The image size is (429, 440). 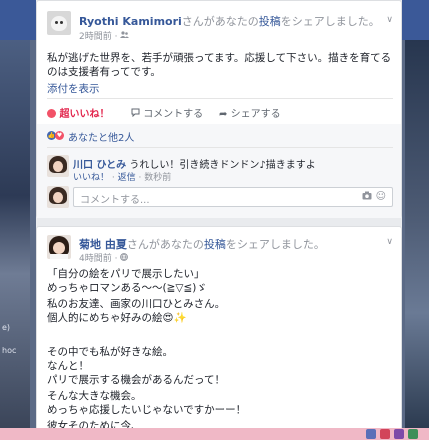 What do you see at coordinates (381, 196) in the screenshot?
I see `emoji-icon: ☺` at bounding box center [381, 196].